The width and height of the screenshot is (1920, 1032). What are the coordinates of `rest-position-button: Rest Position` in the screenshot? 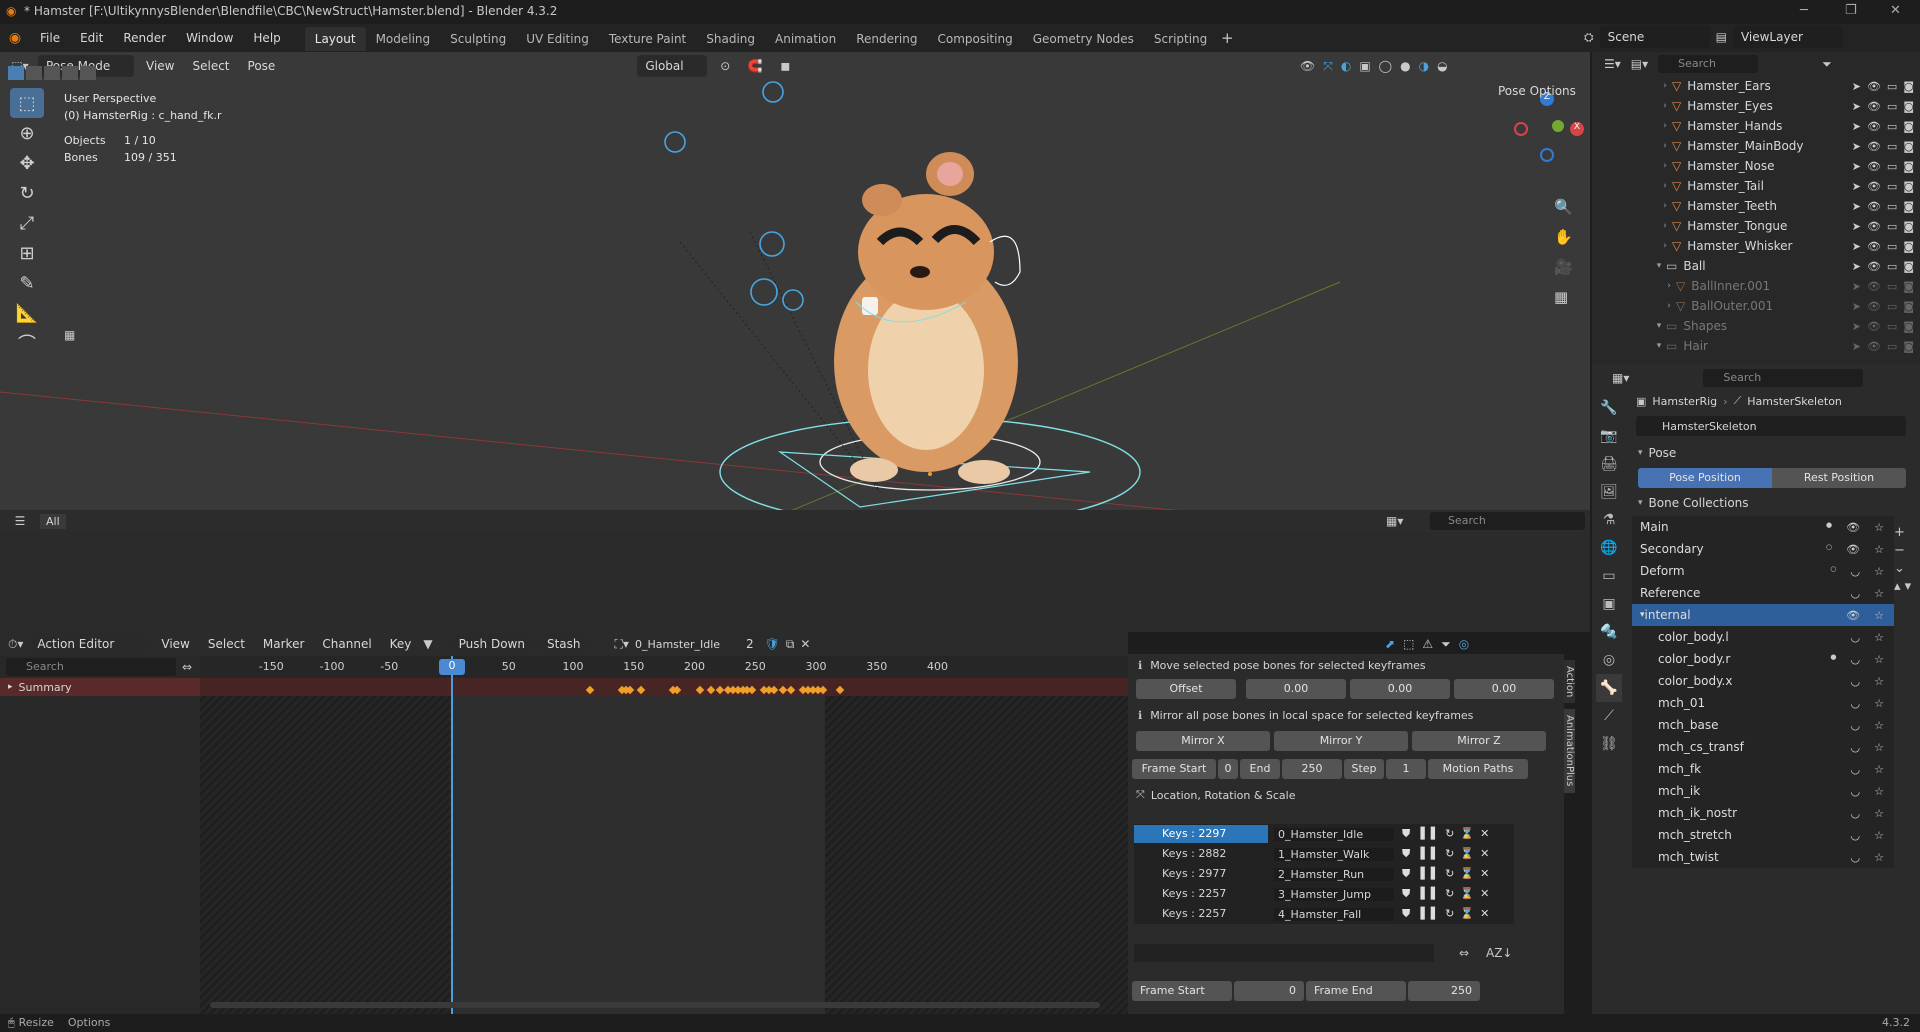 It's located at (1839, 478).